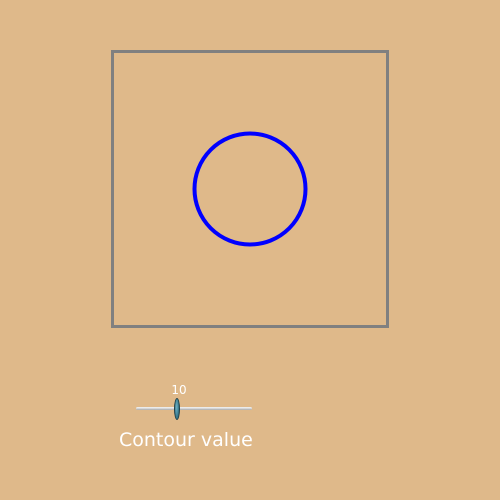  Describe the element at coordinates (179, 390) in the screenshot. I see `slider-value-label: 10` at that location.